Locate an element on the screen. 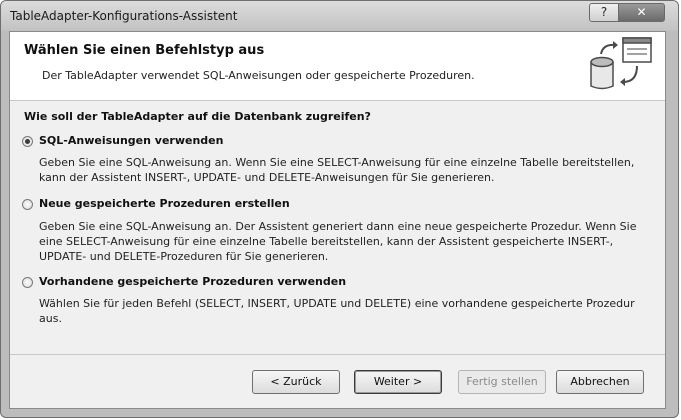  option-label: Neue gespeicherte Prozeduren erstellen is located at coordinates (164, 203).